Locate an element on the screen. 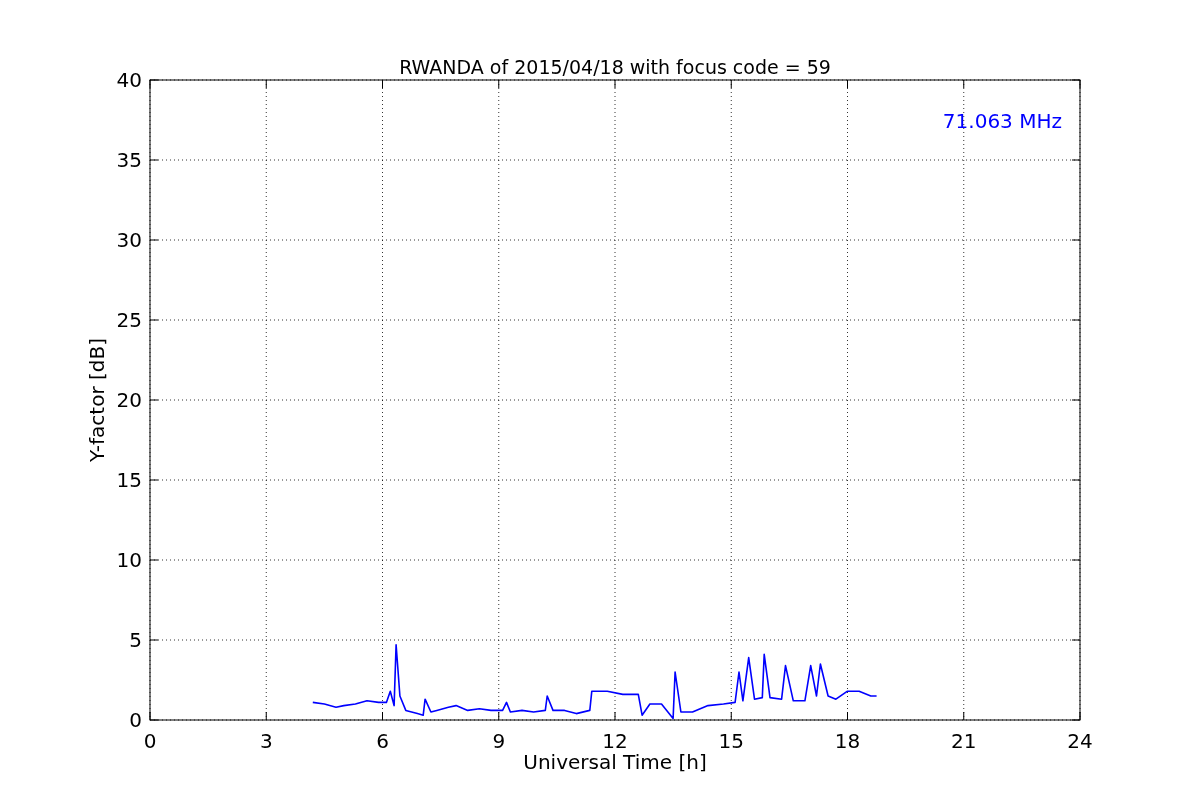 This screenshot has height=800, width=1200. tick-label: 3 is located at coordinates (266, 741).